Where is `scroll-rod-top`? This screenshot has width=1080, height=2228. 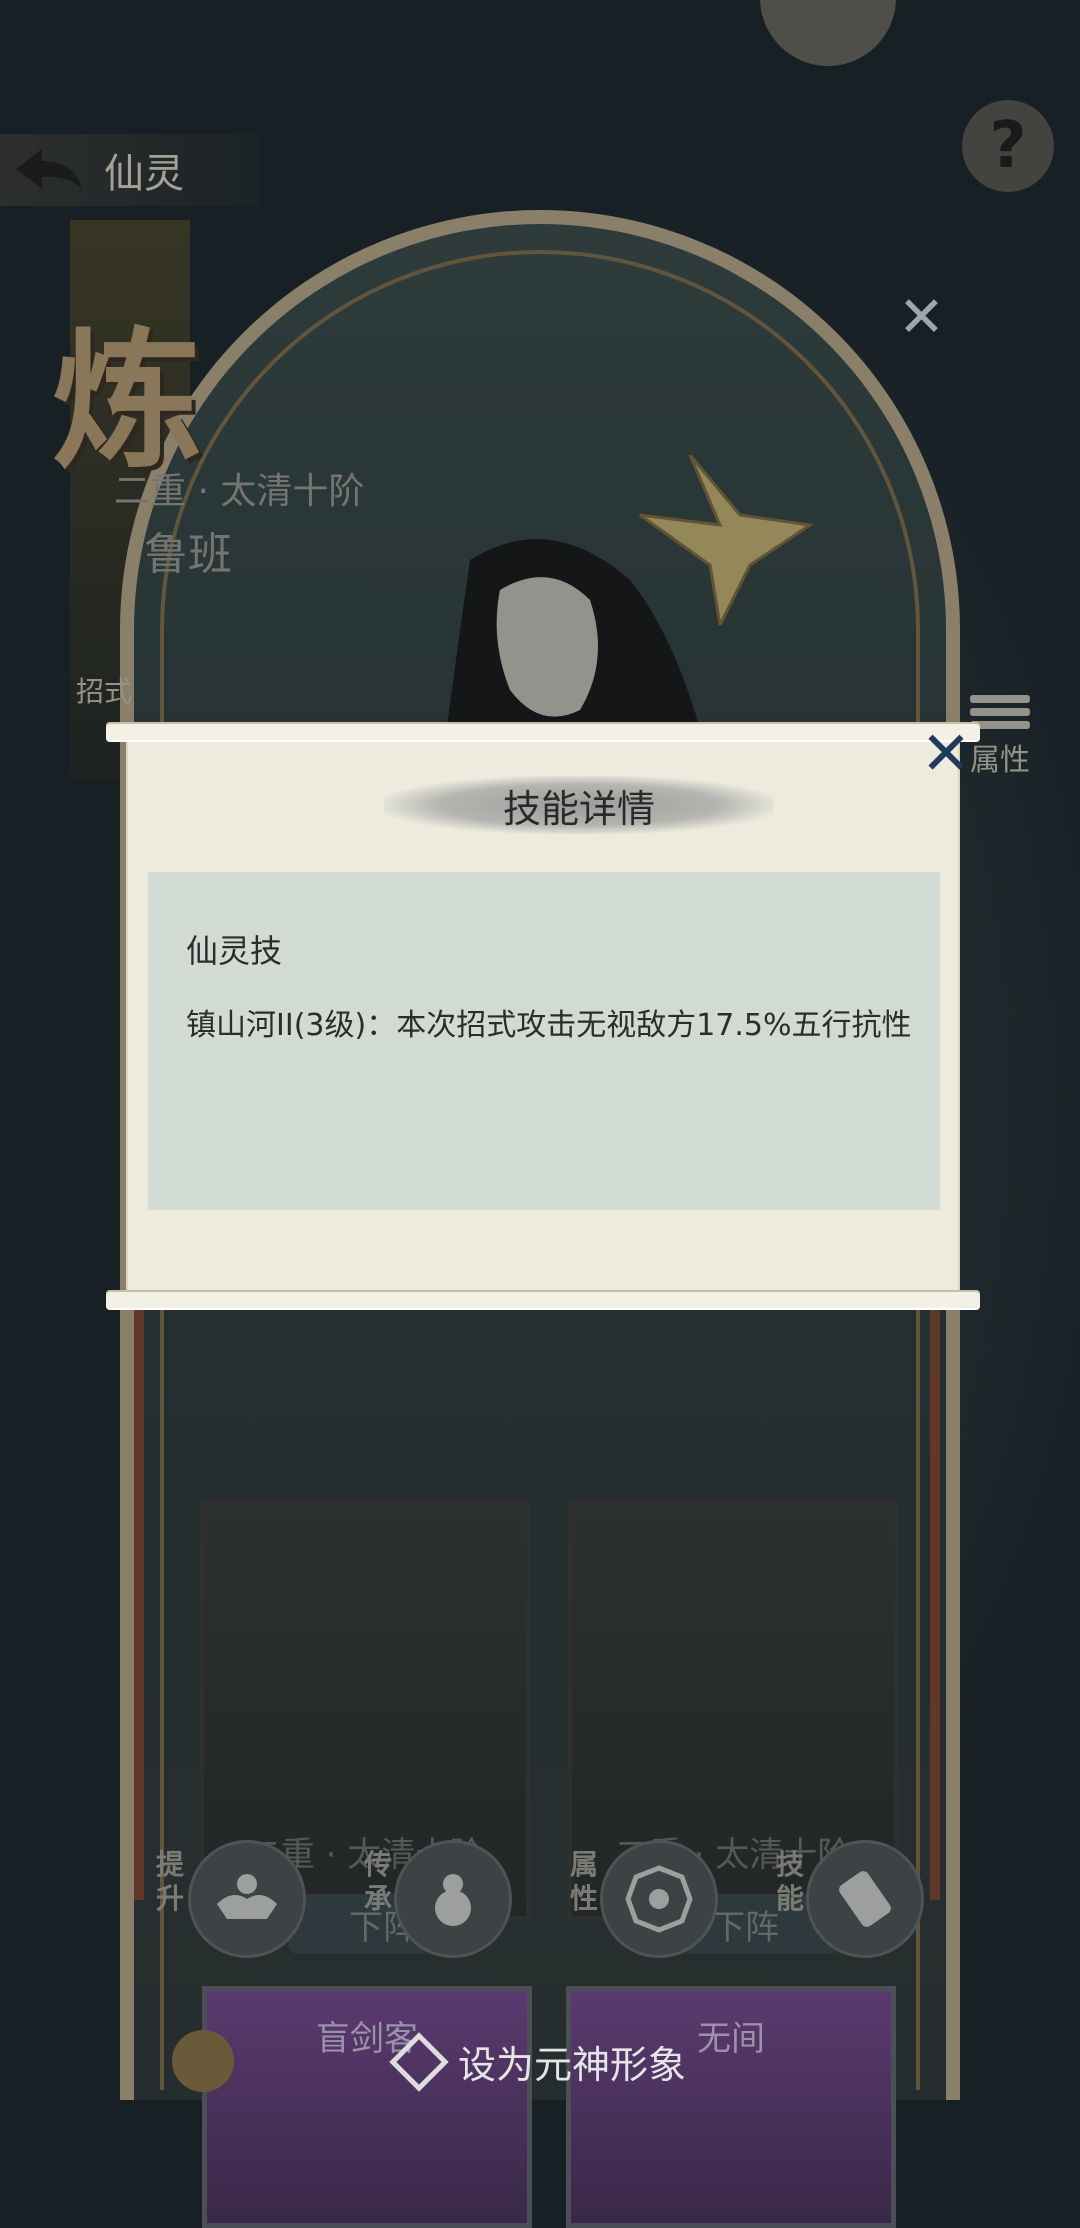 scroll-rod-top is located at coordinates (543, 732).